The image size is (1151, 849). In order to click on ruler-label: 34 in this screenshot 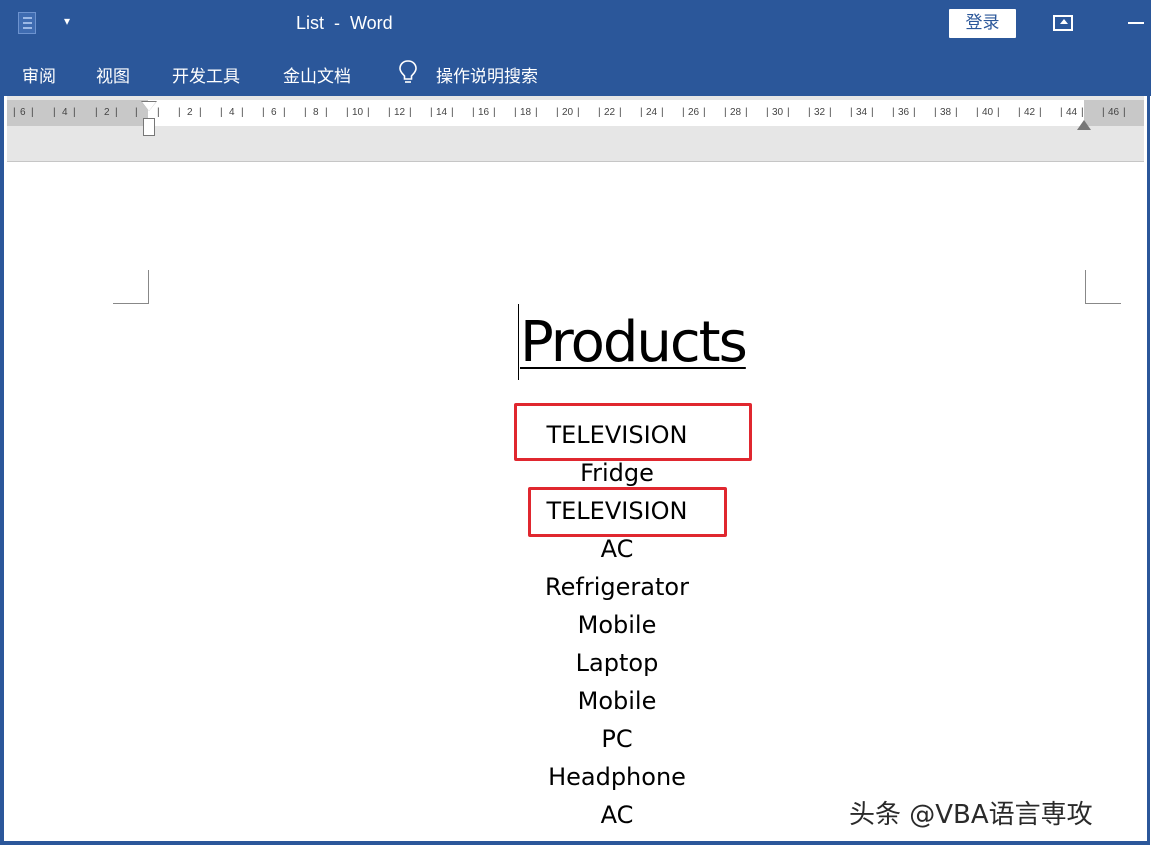, I will do `click(862, 112)`.